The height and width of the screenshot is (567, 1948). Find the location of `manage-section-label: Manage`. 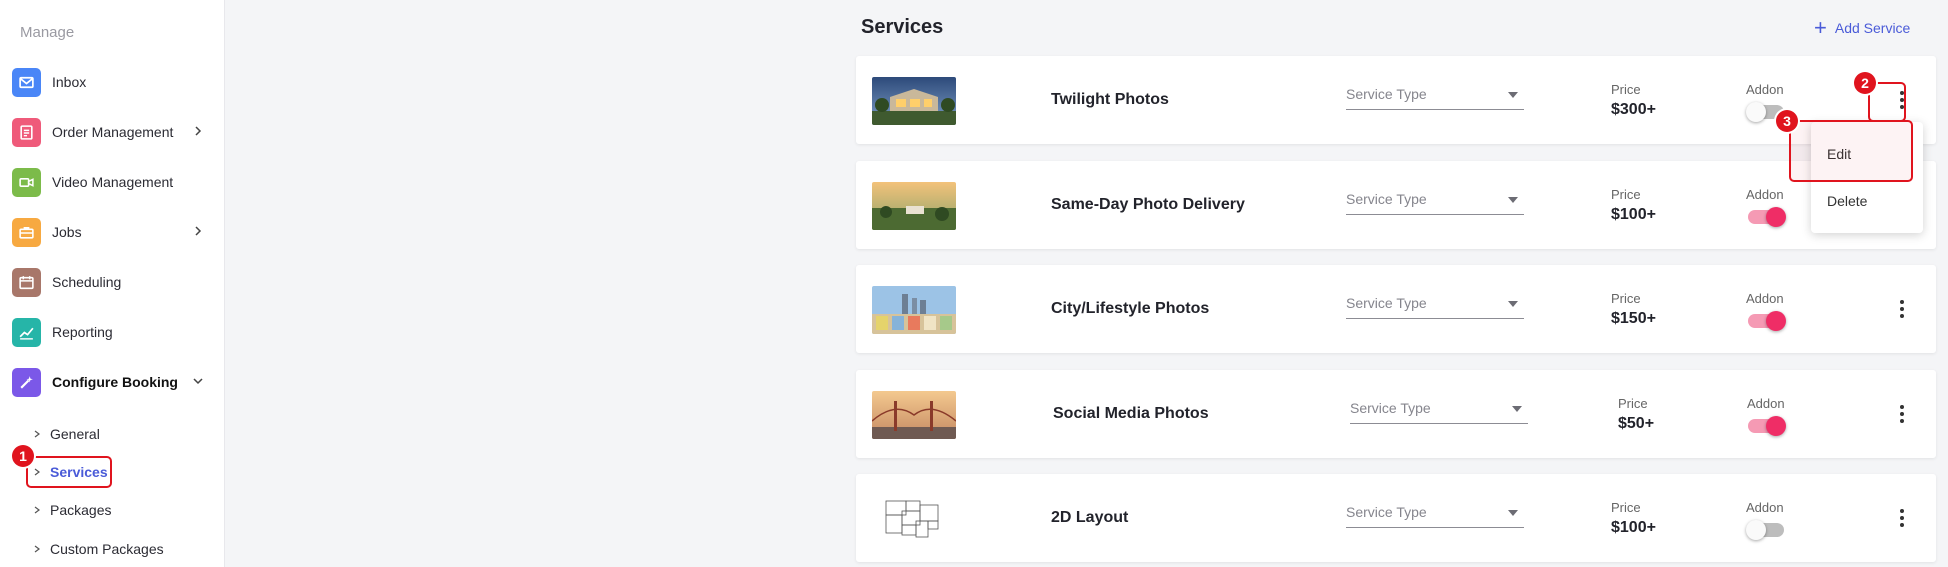

manage-section-label: Manage is located at coordinates (47, 32).